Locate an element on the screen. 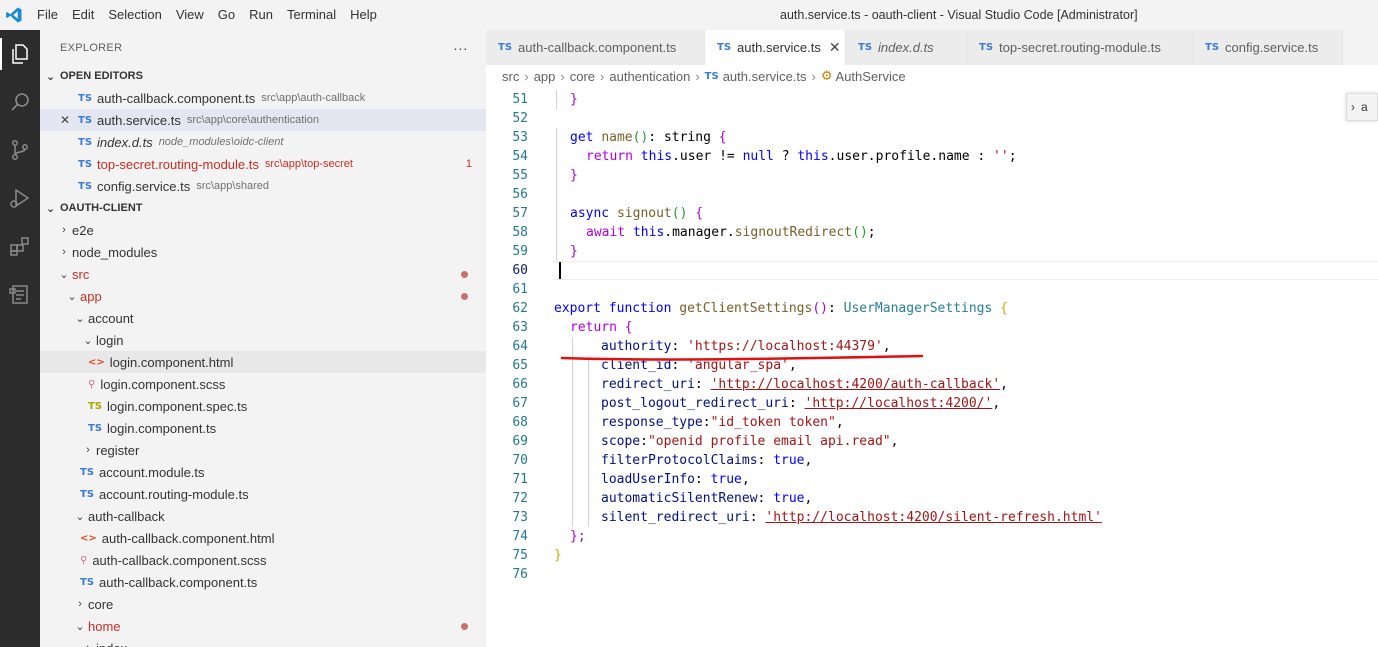 The width and height of the screenshot is (1378, 647). breadcrumb-item: core is located at coordinates (582, 76).